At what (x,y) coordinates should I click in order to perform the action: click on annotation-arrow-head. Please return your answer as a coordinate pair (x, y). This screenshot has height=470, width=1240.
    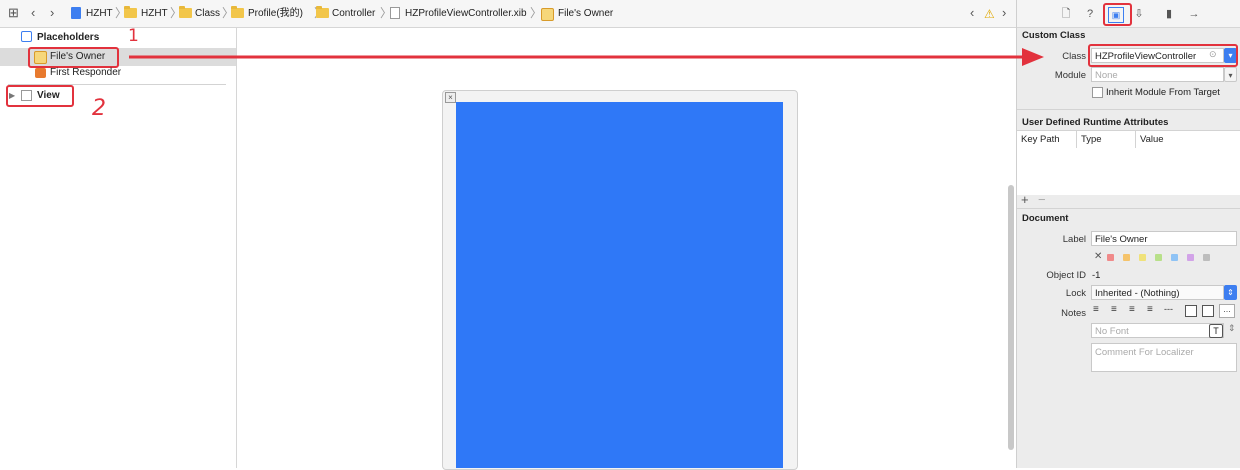
    Looking at the image, I should click on (1033, 57).